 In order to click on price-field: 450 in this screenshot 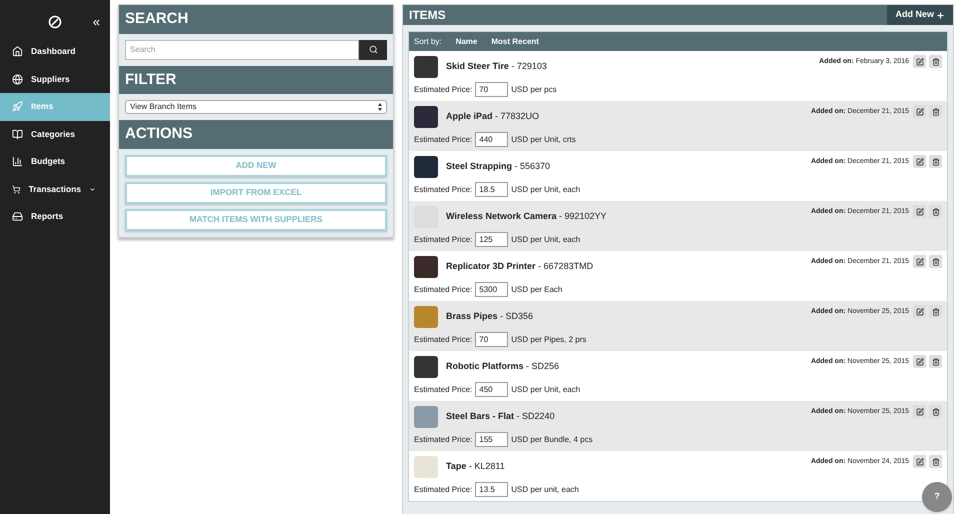, I will do `click(491, 389)`.